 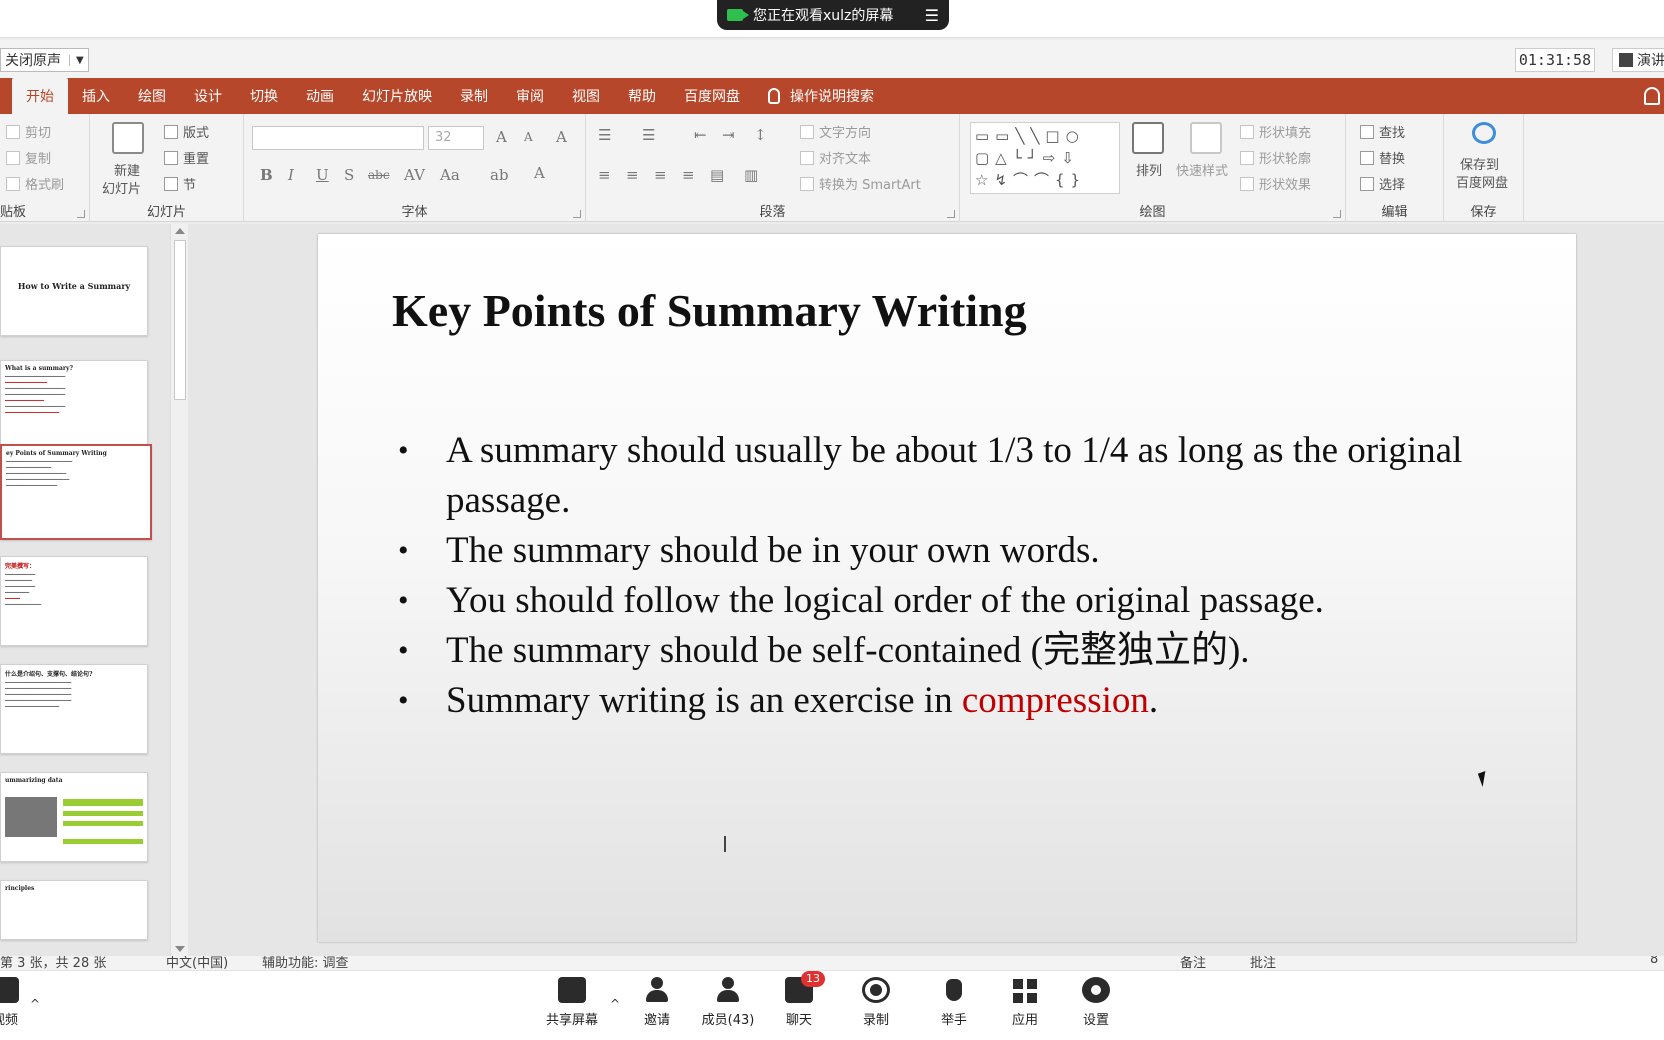 What do you see at coordinates (1479, 163) in the screenshot?
I see `save-to-label: 保存到` at bounding box center [1479, 163].